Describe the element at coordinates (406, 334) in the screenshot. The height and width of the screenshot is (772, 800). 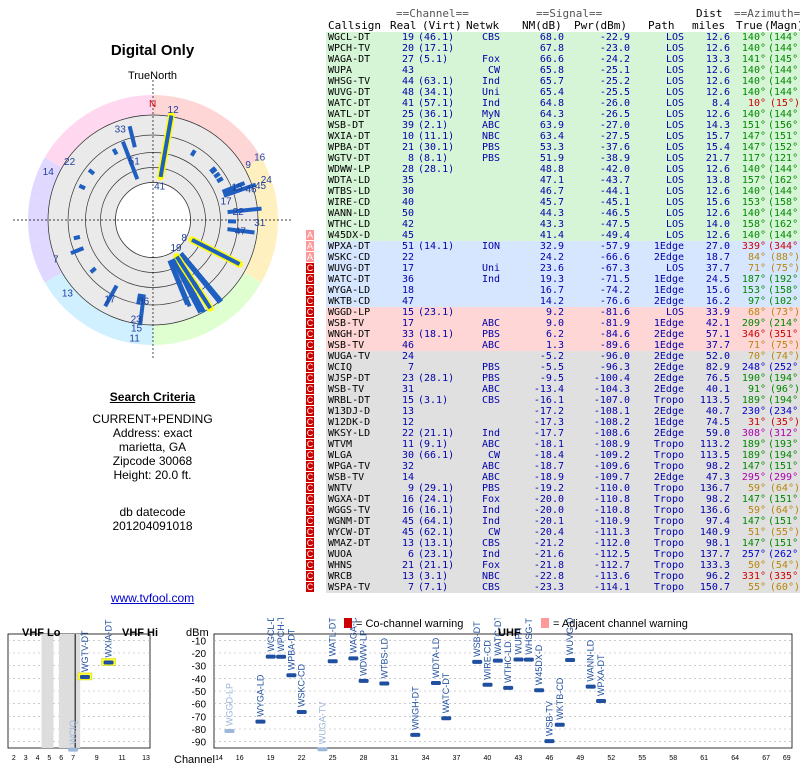
I see `cell-real: 33` at that location.